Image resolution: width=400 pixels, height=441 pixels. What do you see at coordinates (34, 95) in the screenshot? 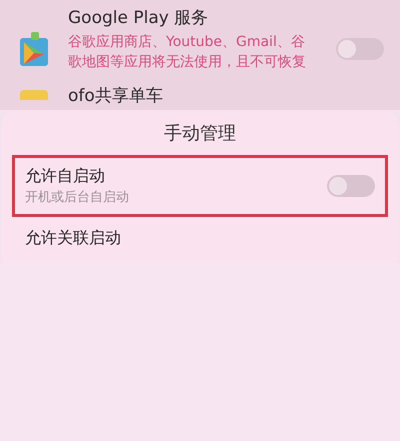
I see `app-icon` at bounding box center [34, 95].